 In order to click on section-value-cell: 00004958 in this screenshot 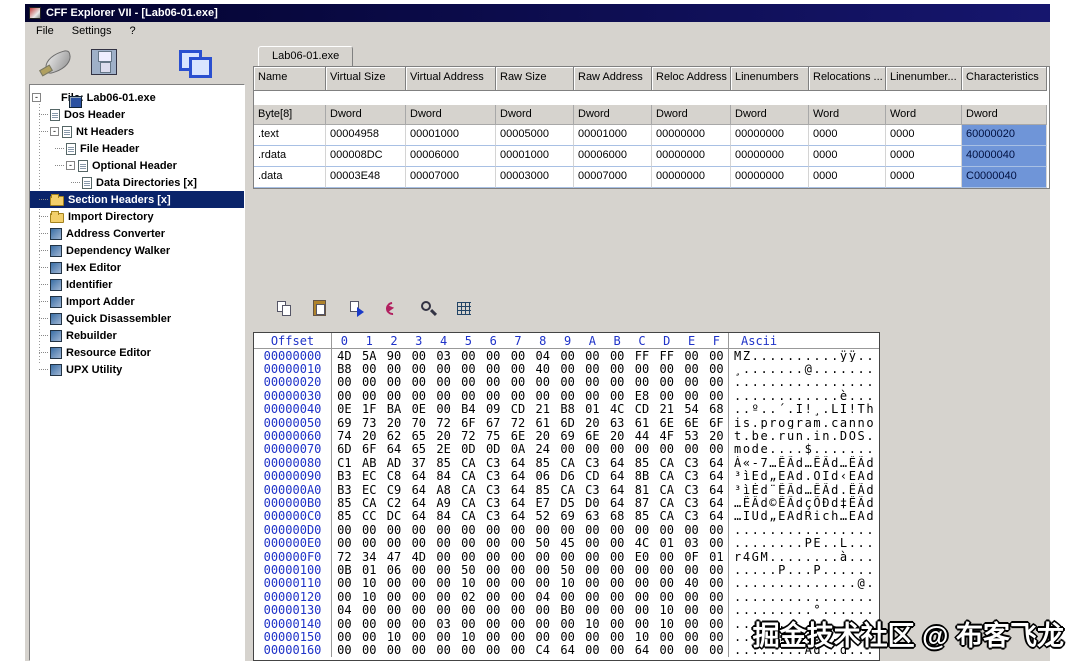, I will do `click(366, 135)`.